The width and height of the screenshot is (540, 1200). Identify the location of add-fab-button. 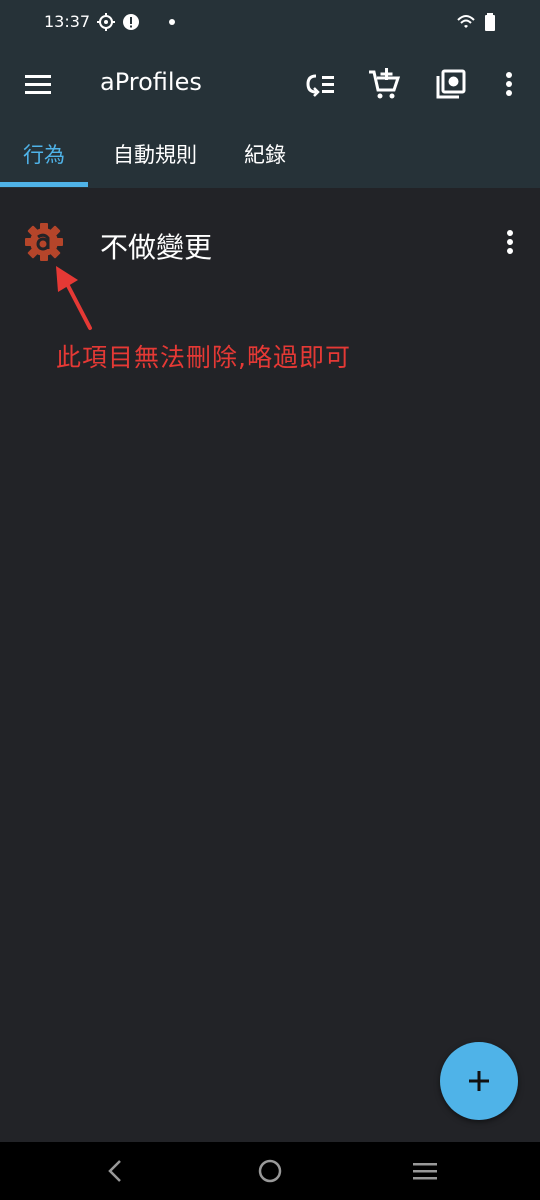
(479, 1081).